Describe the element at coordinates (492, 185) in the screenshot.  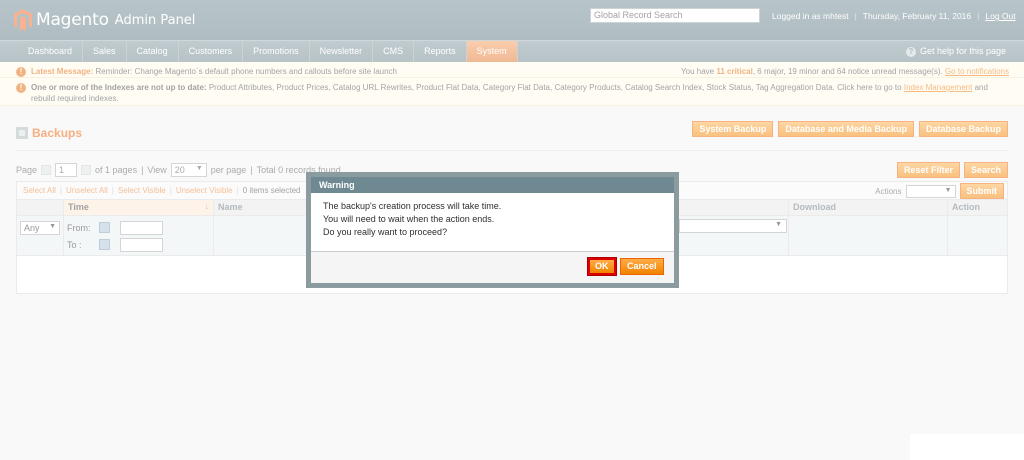
I see `dialog-title: Warning` at that location.